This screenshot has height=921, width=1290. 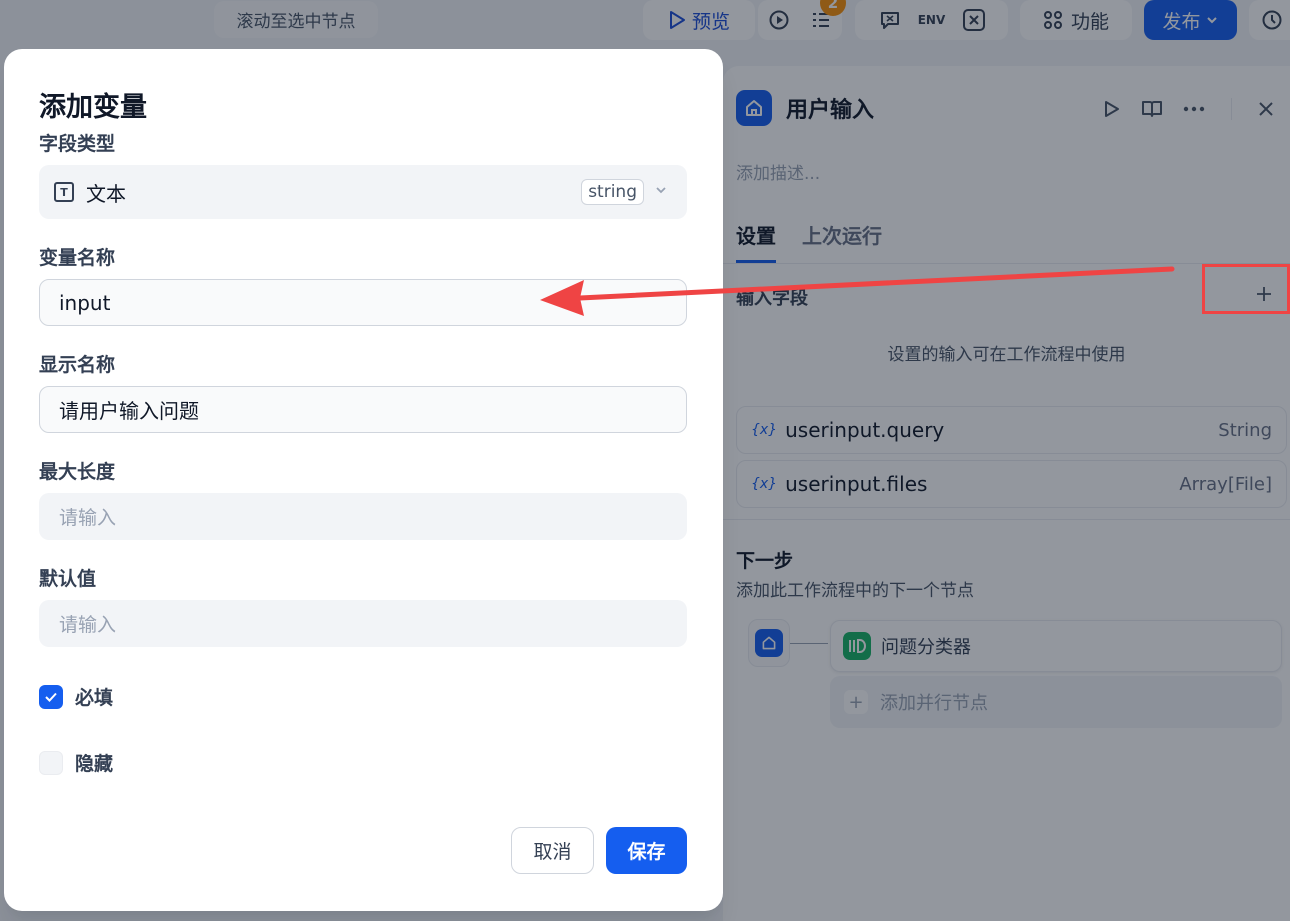 I want to click on display-name-input: 请用户输入问题, so click(x=363, y=409).